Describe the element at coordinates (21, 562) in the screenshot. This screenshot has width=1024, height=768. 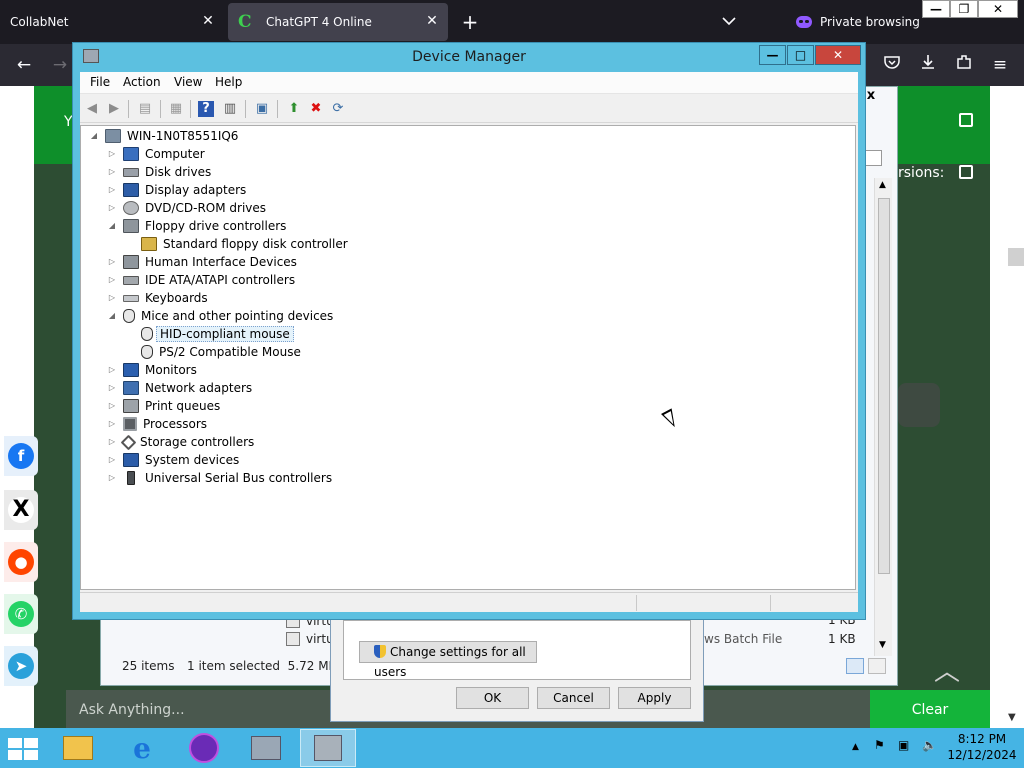
I see `share-reddit: ●` at that location.